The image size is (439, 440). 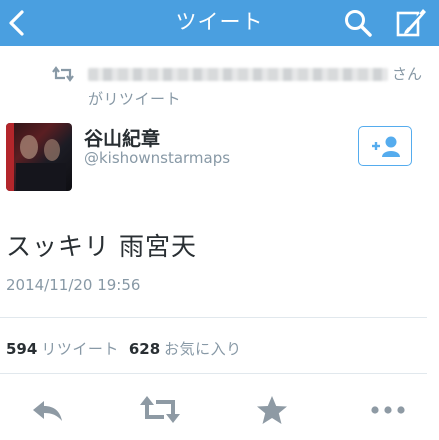 What do you see at coordinates (48, 410) in the screenshot?
I see `reply-icon` at bounding box center [48, 410].